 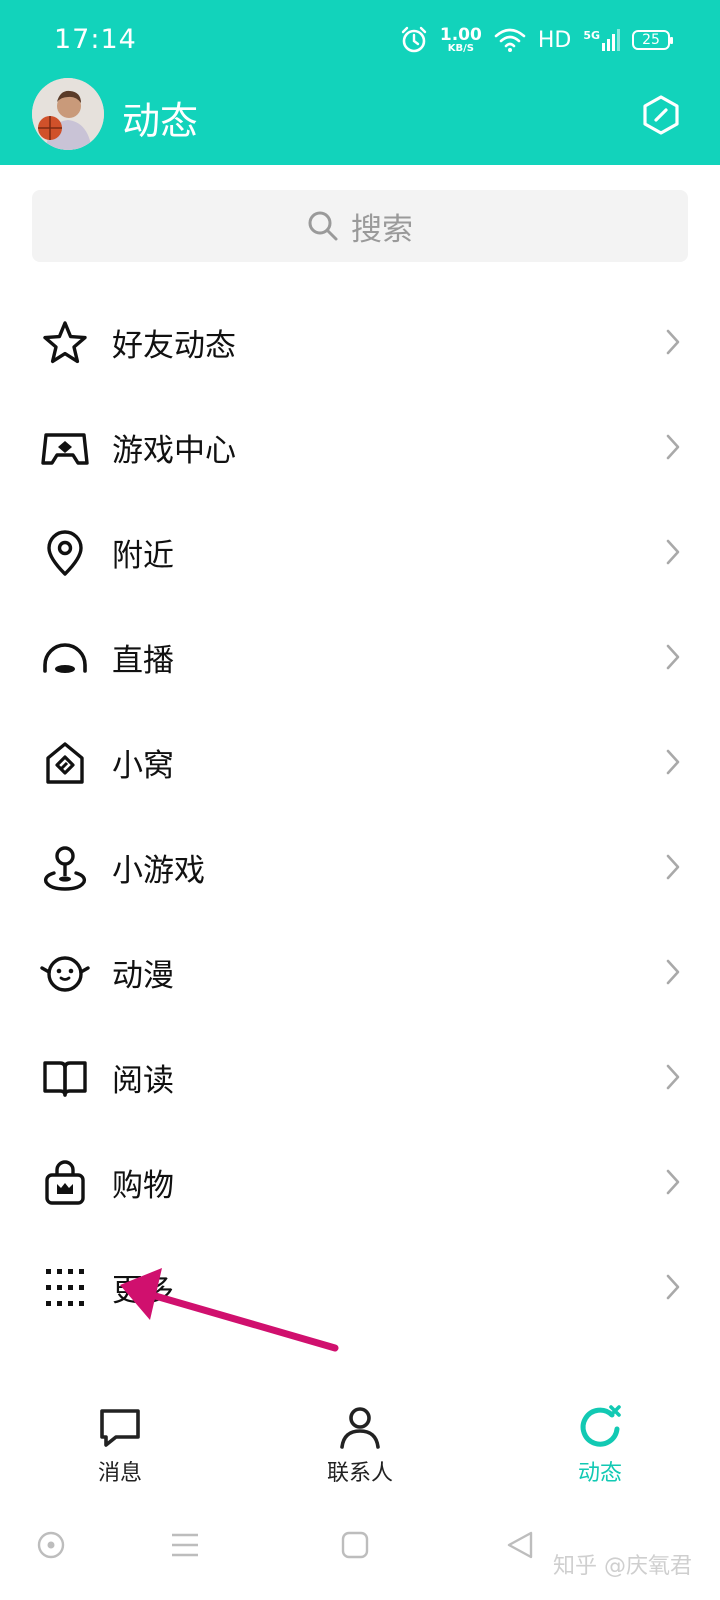 What do you see at coordinates (360, 762) in the screenshot?
I see `menu-item-nest: 小窝` at bounding box center [360, 762].